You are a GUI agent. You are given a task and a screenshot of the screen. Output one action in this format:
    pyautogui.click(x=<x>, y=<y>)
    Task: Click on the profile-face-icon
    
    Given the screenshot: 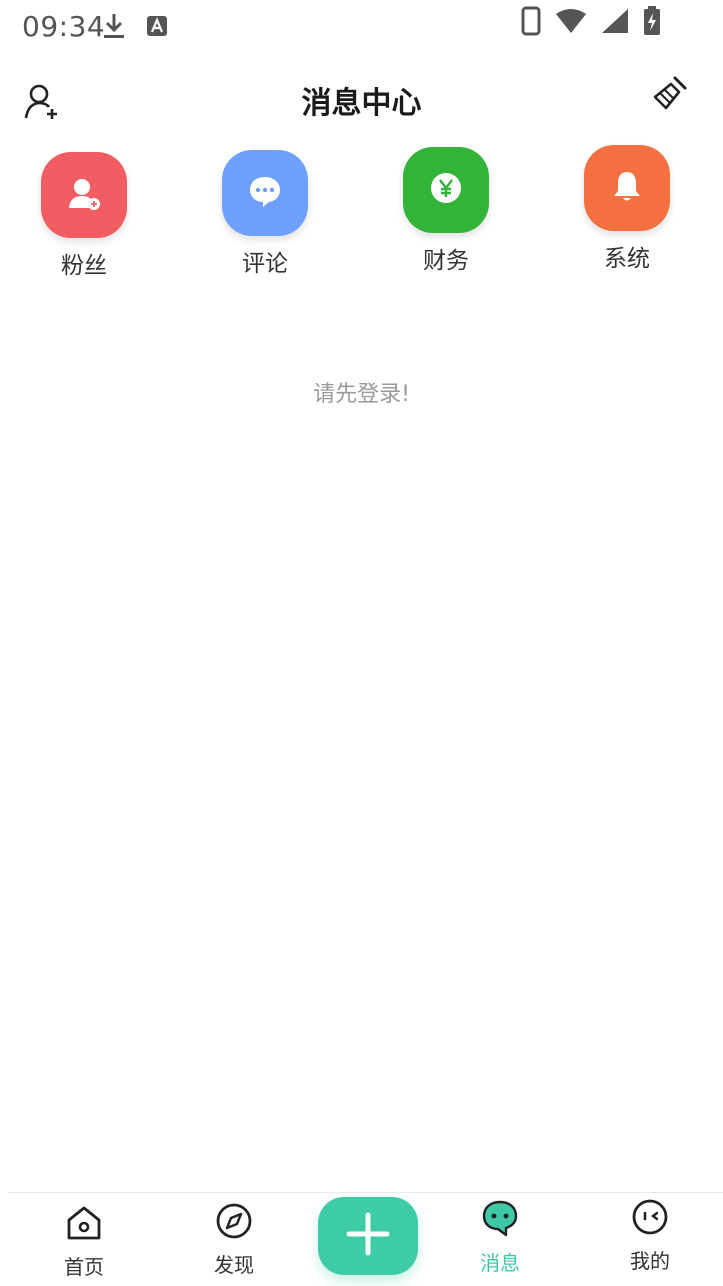 What is the action you would take?
    pyautogui.click(x=650, y=1217)
    